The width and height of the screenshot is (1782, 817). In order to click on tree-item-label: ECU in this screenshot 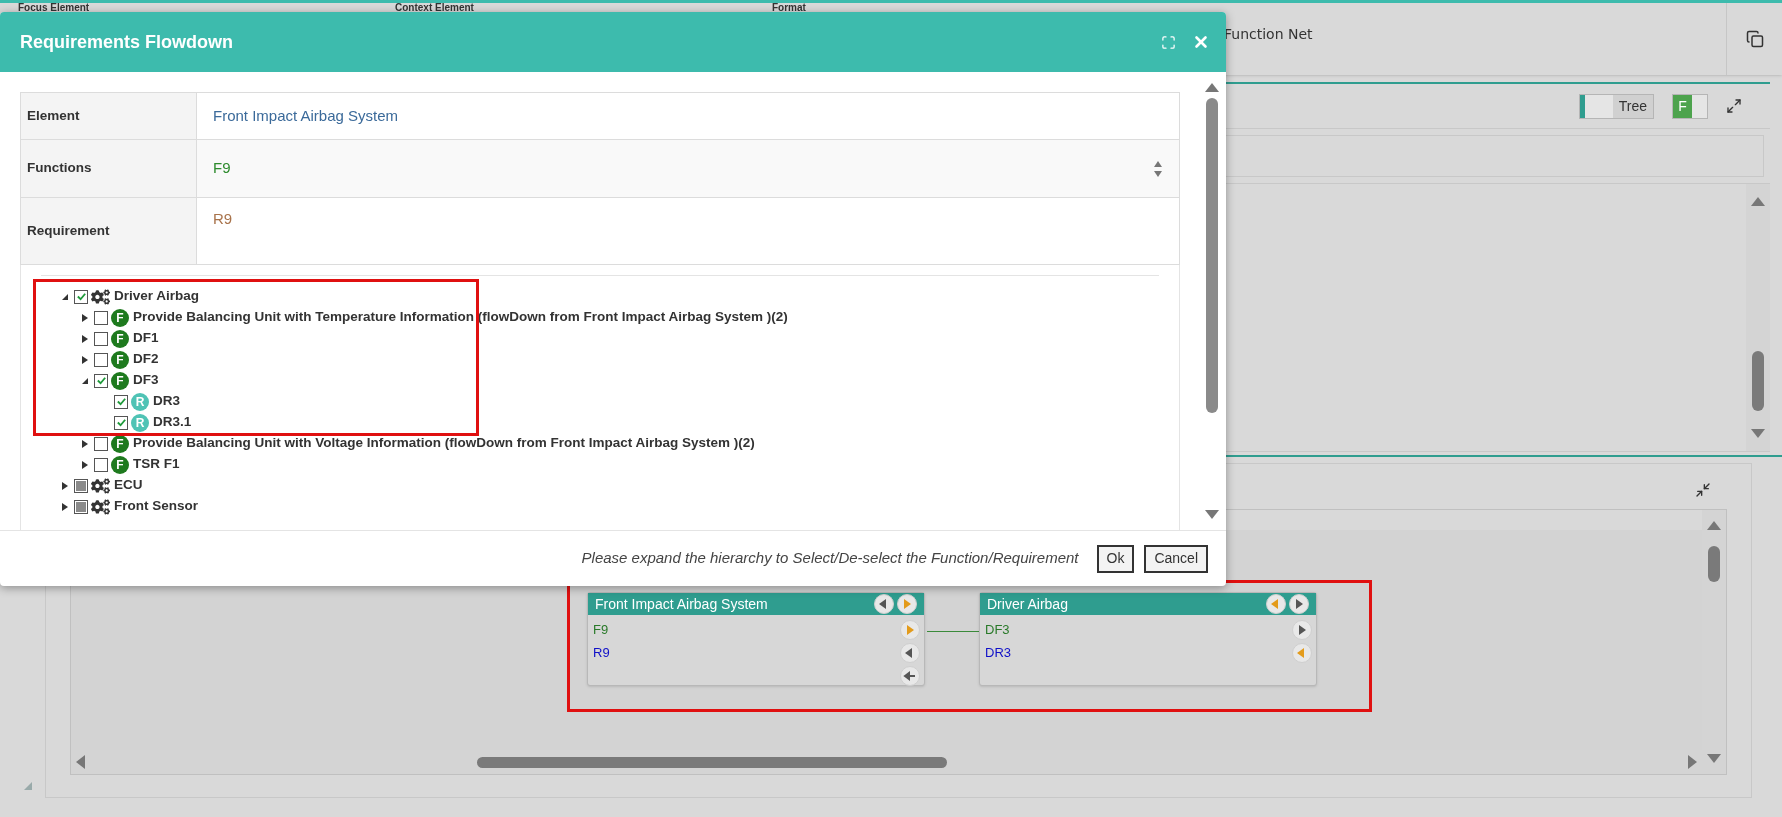, I will do `click(128, 485)`.